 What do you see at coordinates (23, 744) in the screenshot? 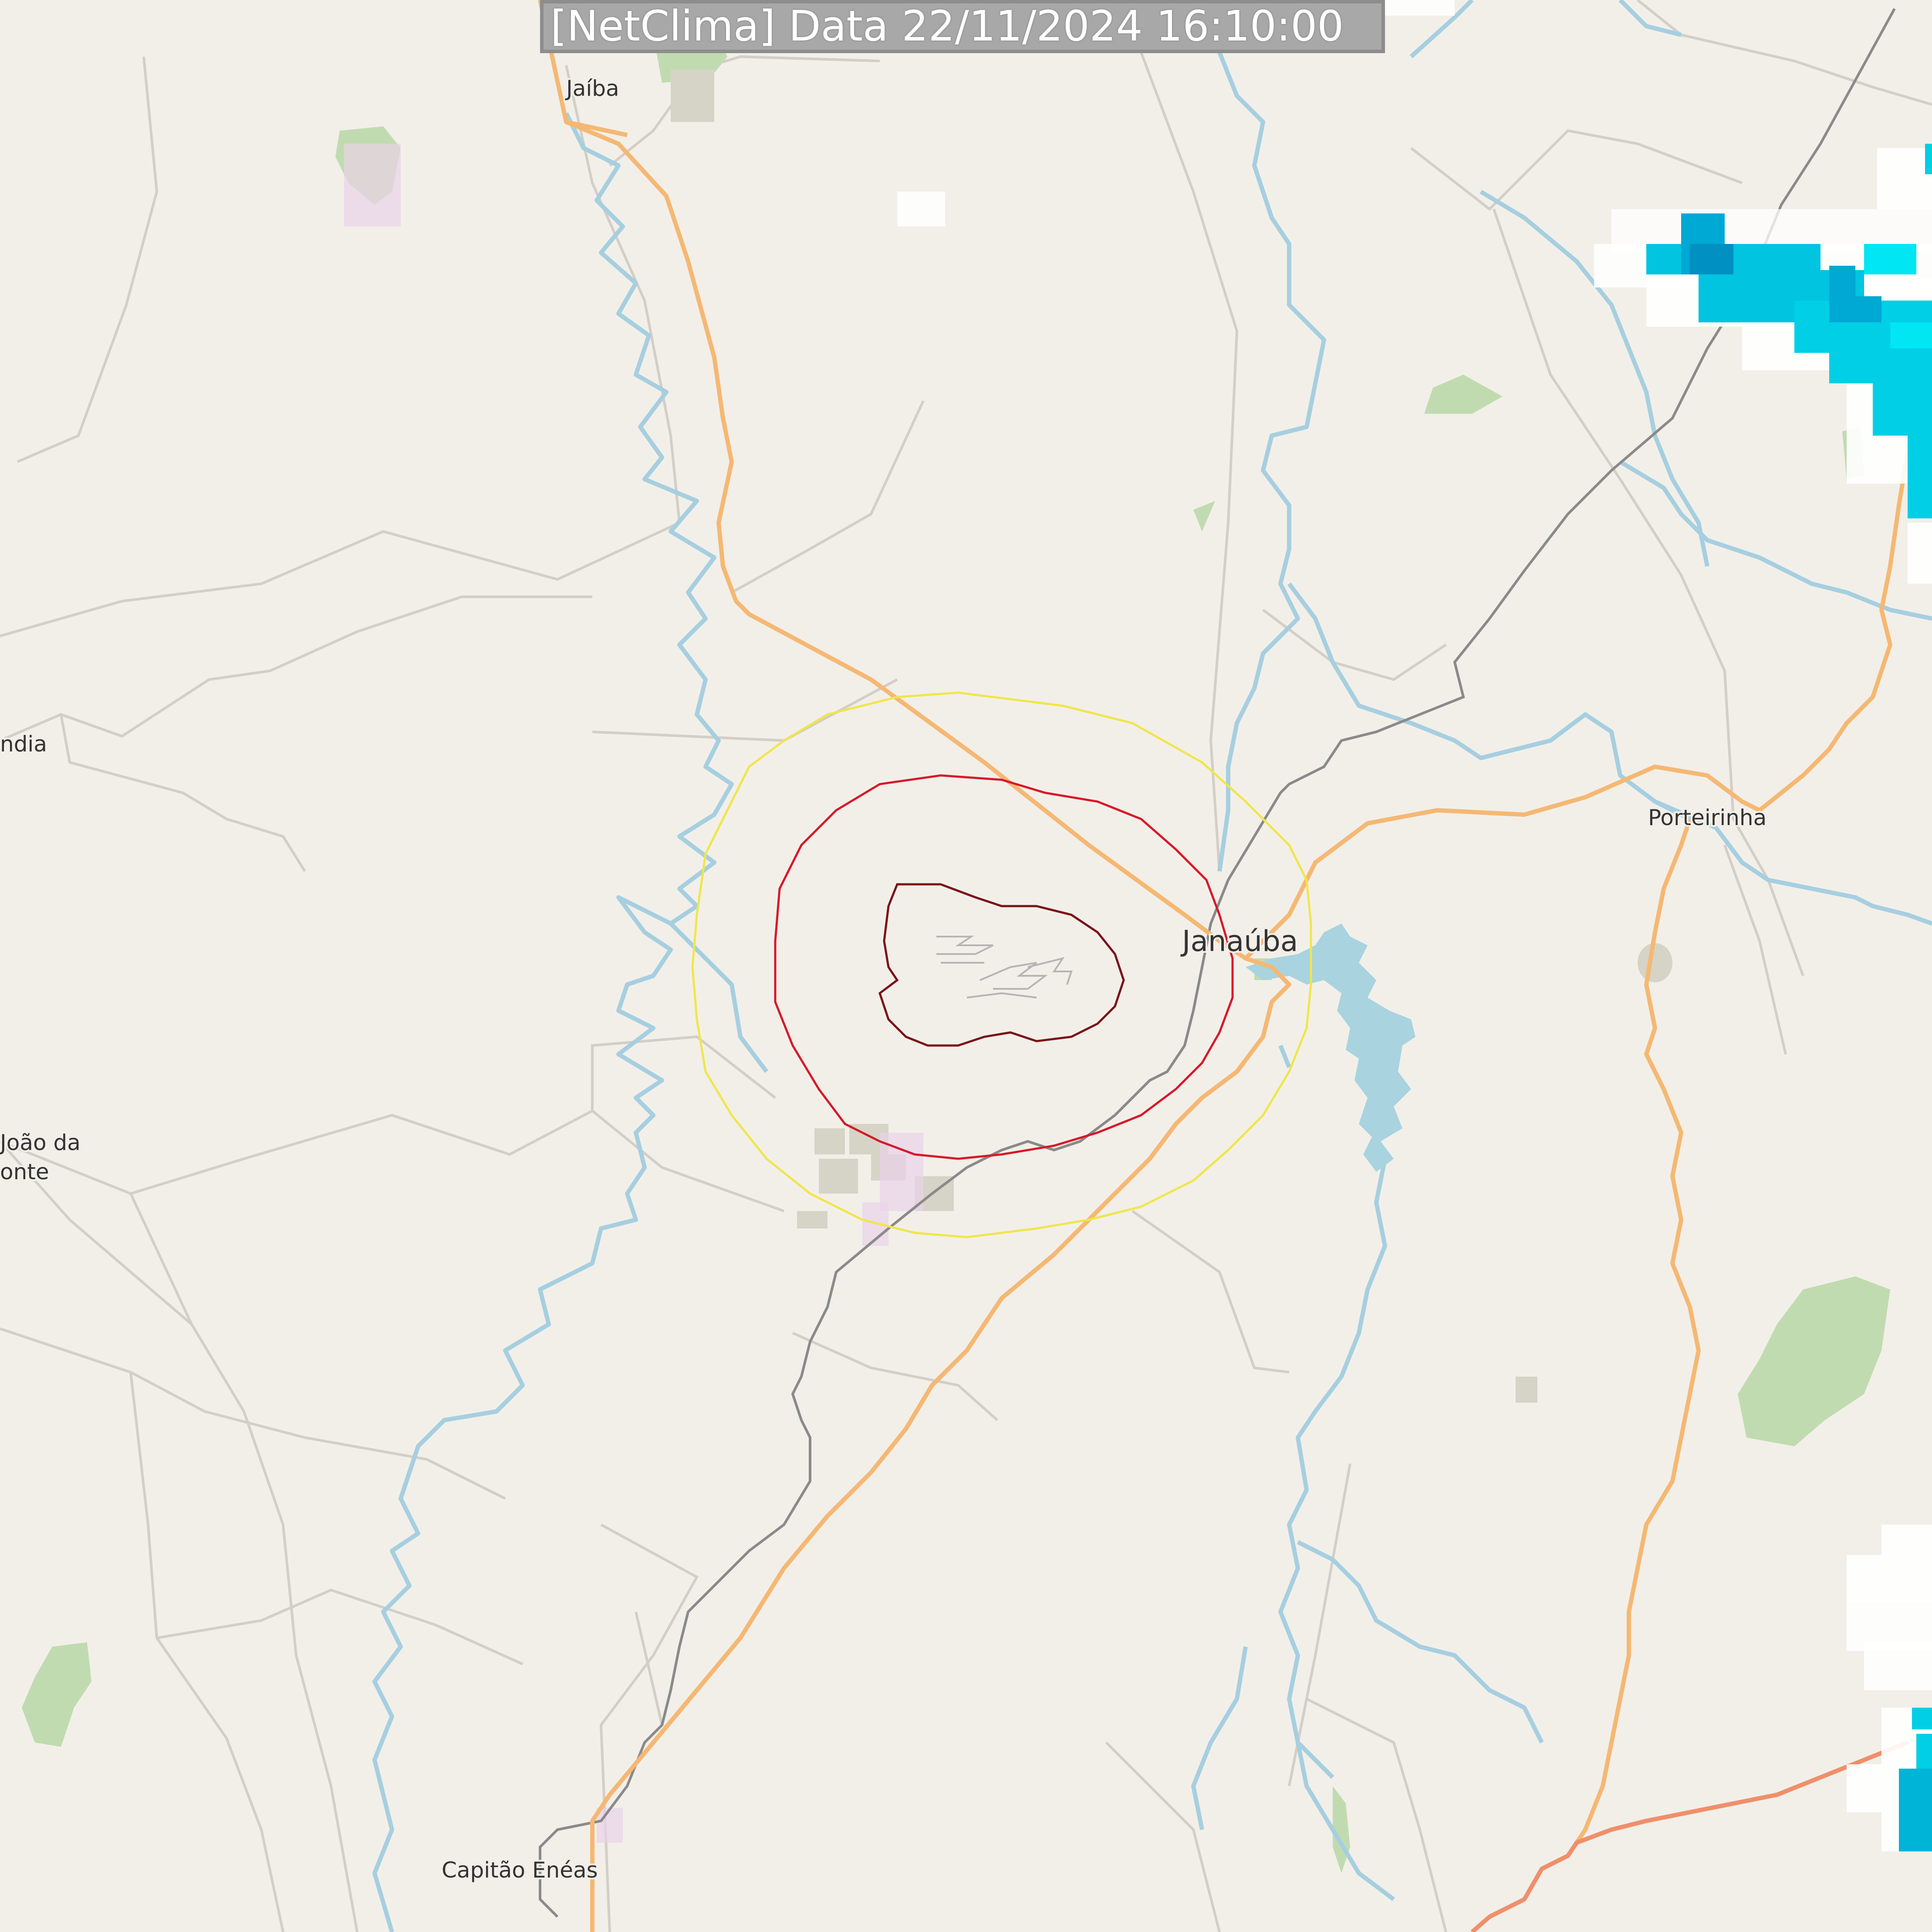
I see `place-label-left-edge: ndia` at bounding box center [23, 744].